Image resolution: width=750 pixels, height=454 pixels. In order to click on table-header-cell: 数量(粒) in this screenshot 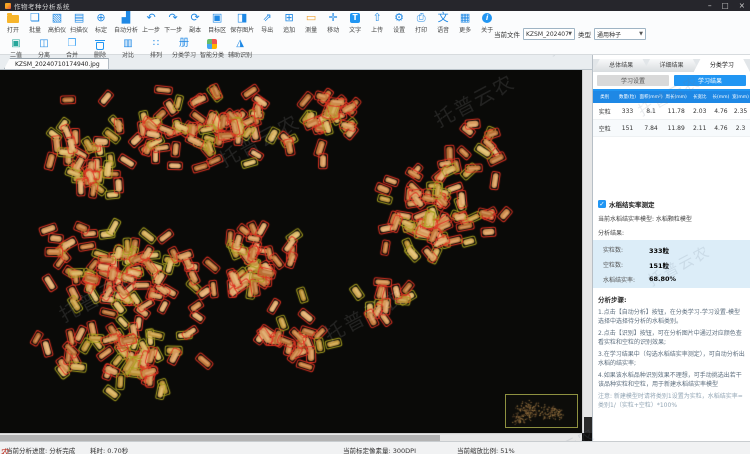, I will do `click(627, 97)`.